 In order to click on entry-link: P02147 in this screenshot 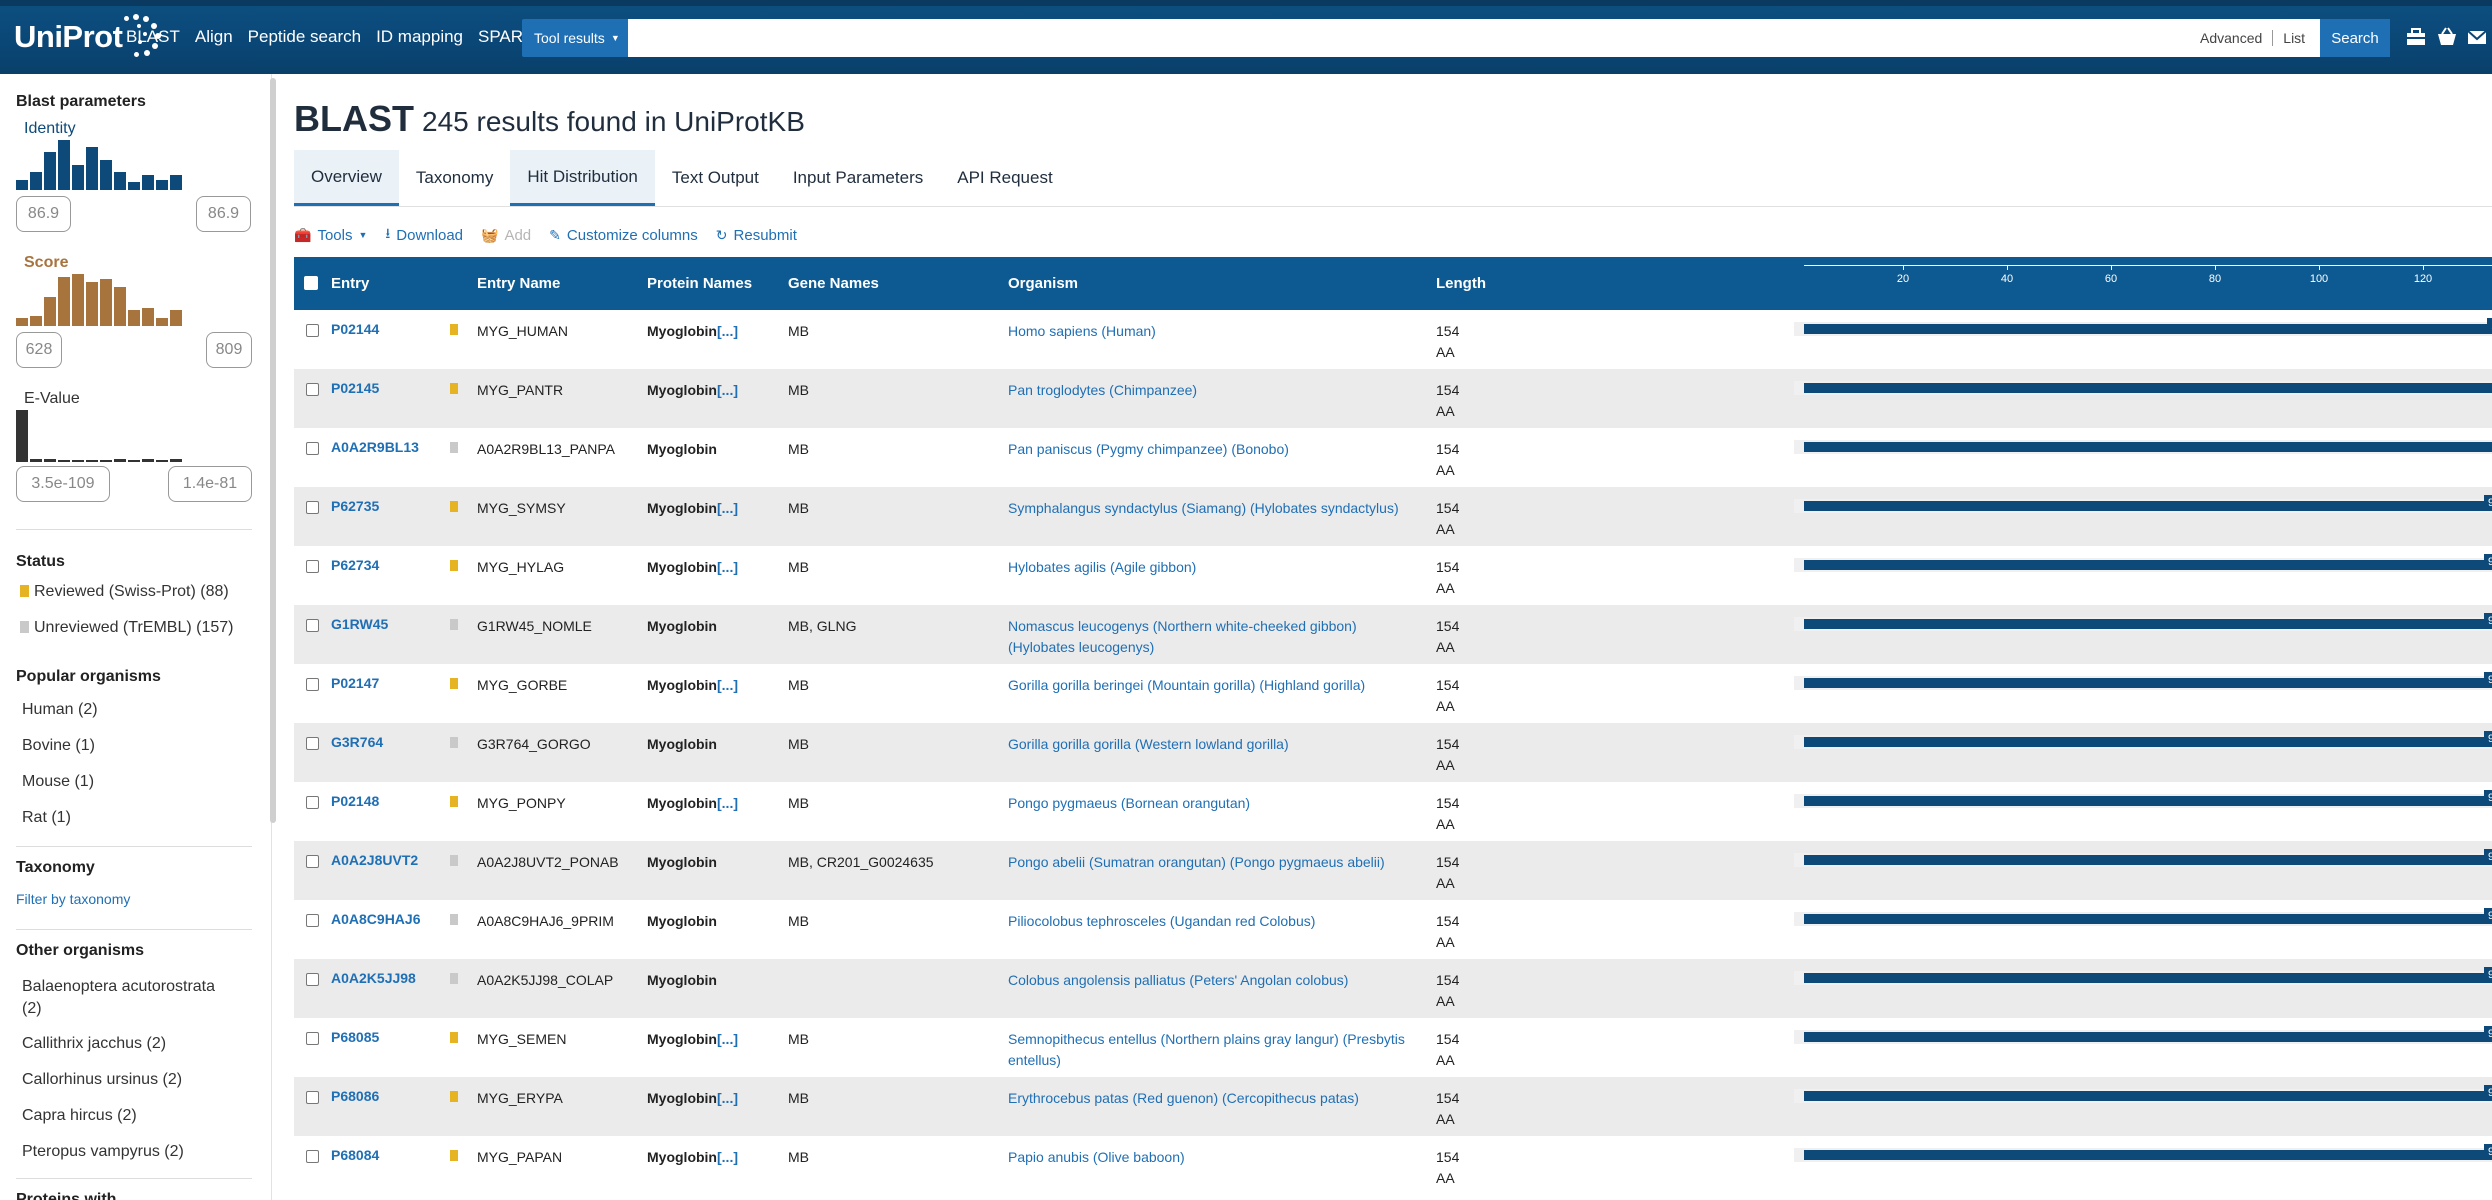, I will do `click(355, 683)`.